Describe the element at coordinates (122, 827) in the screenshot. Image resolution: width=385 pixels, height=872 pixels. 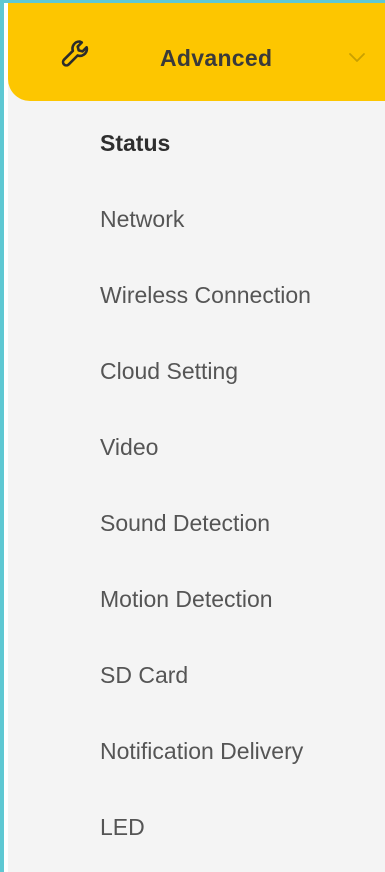
I see `menu-item-led: LED` at that location.